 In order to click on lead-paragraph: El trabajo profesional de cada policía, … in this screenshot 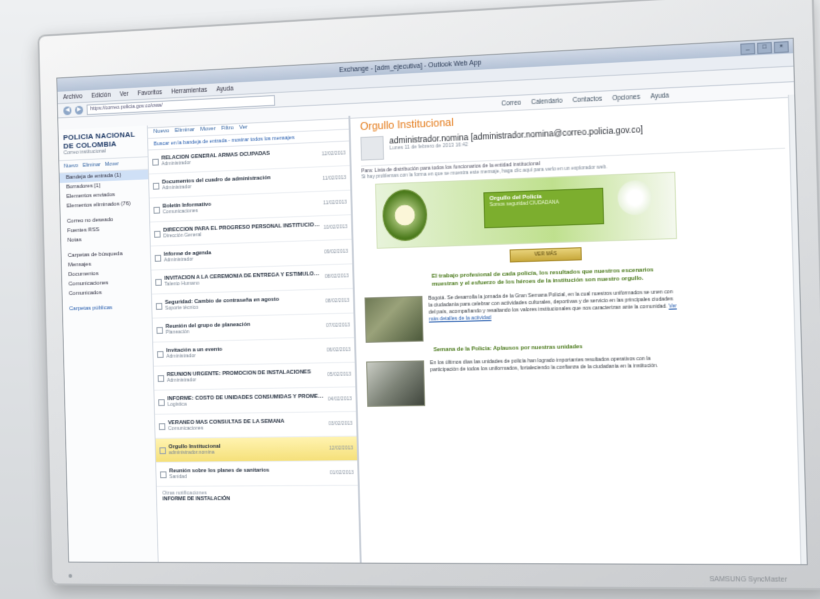, I will do `click(542, 277)`.